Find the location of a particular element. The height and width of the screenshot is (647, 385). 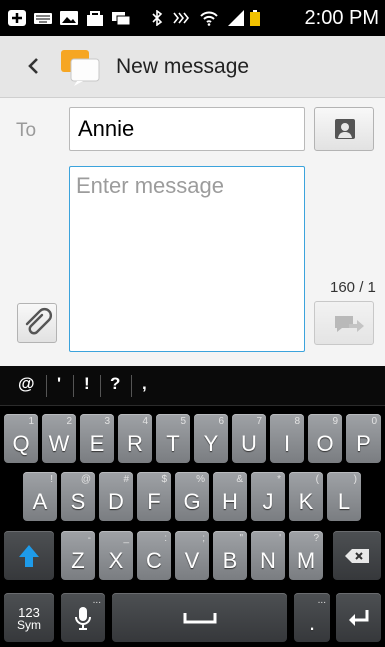

key-hint: 8 is located at coordinates (297, 421).